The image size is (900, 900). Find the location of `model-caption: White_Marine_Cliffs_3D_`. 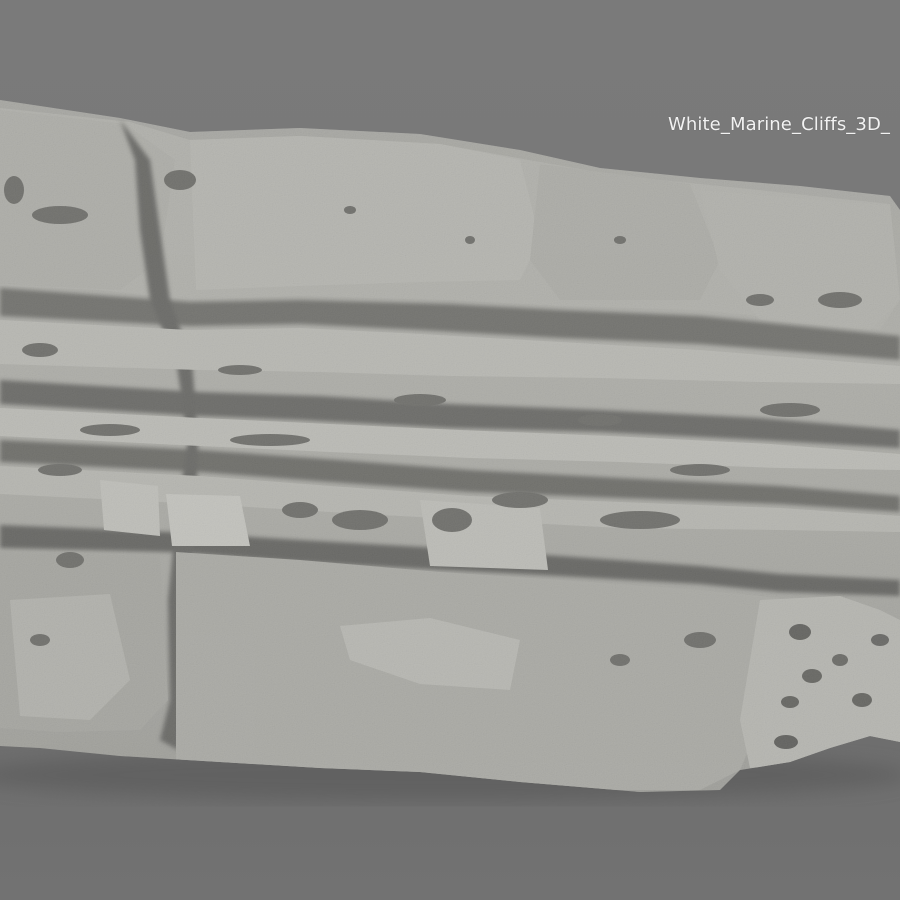

model-caption: White_Marine_Cliffs_3D_ is located at coordinates (779, 124).